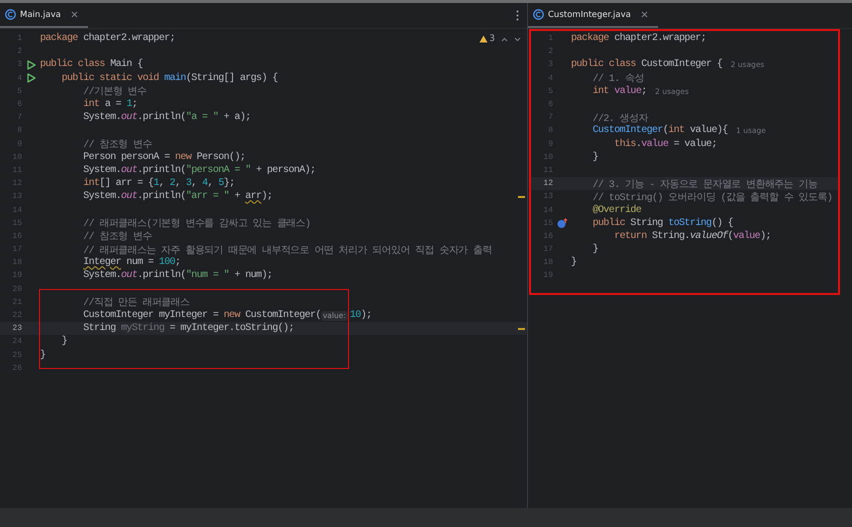 The image size is (852, 527). What do you see at coordinates (504, 39) in the screenshot?
I see `chevron-up-icon` at bounding box center [504, 39].